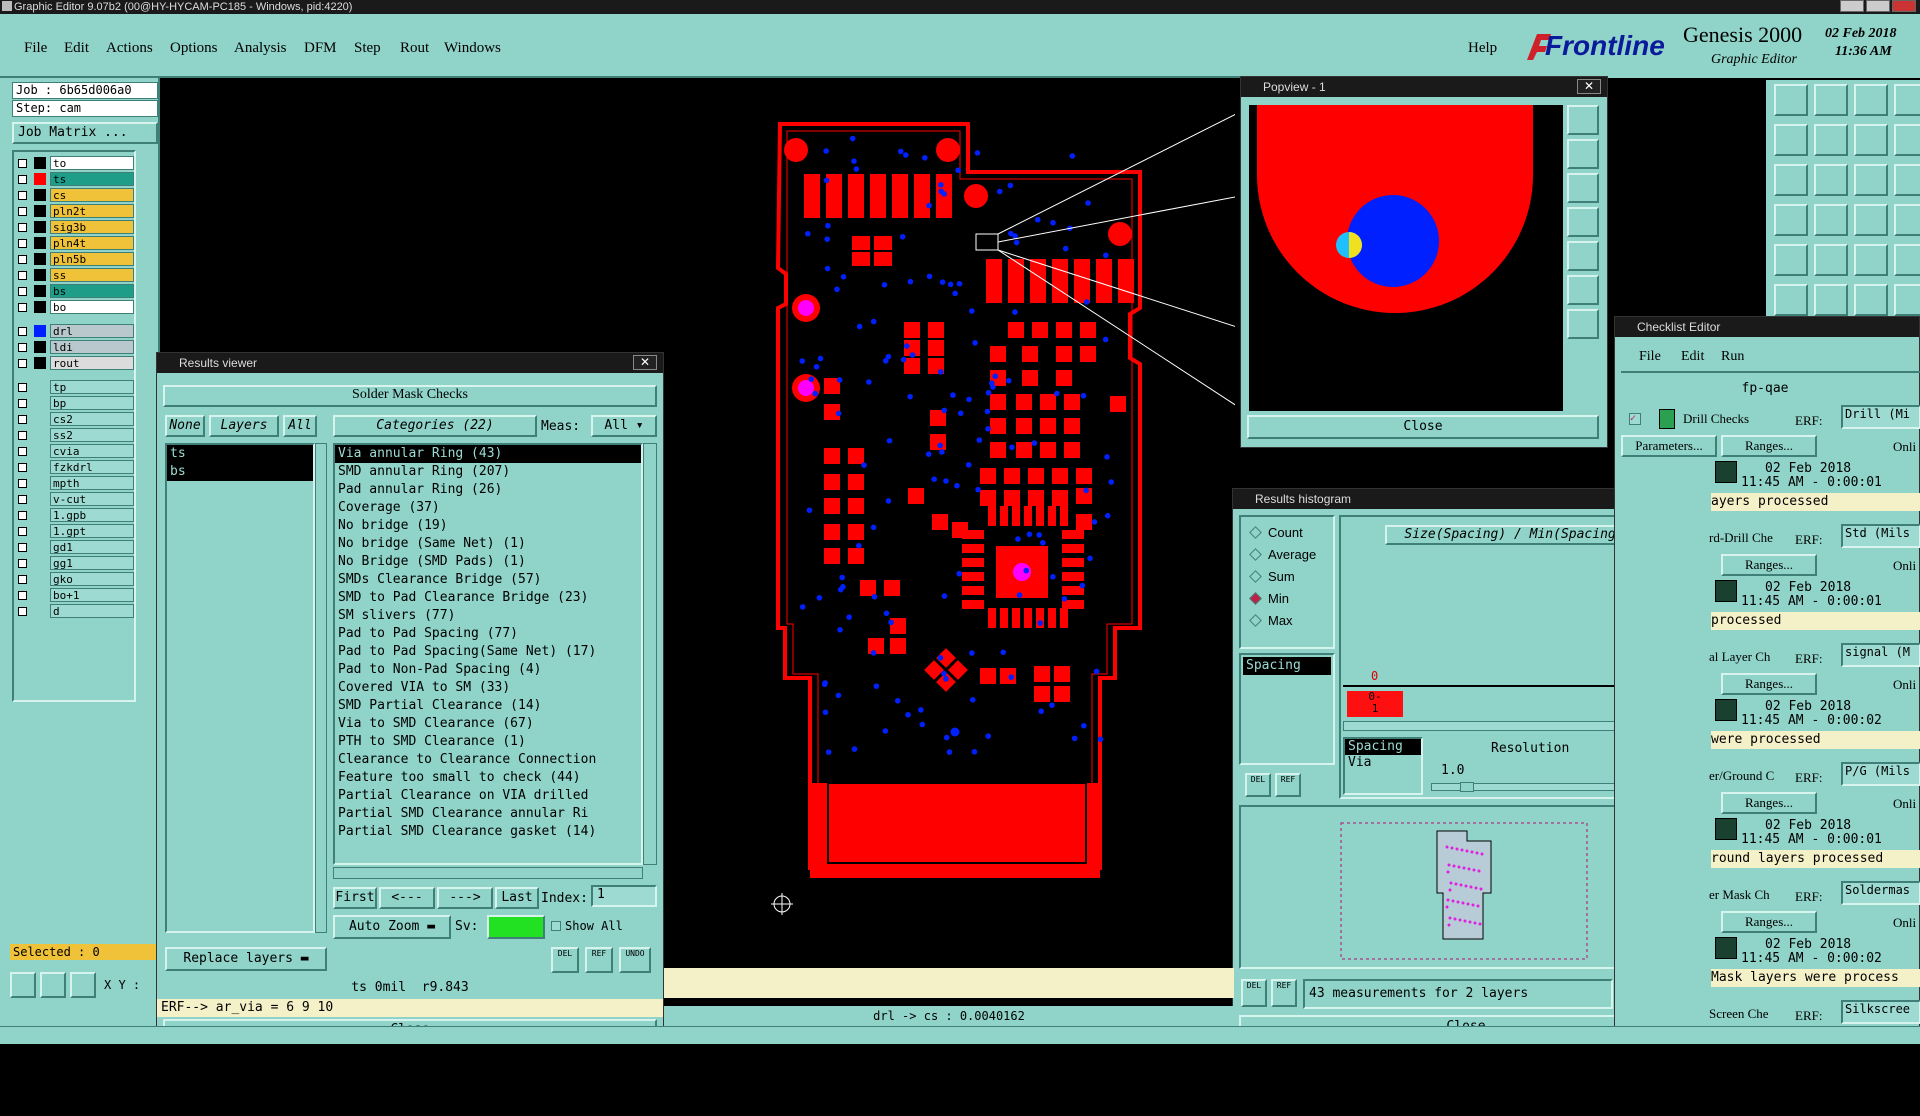  I want to click on menu-file: File, so click(35, 48).